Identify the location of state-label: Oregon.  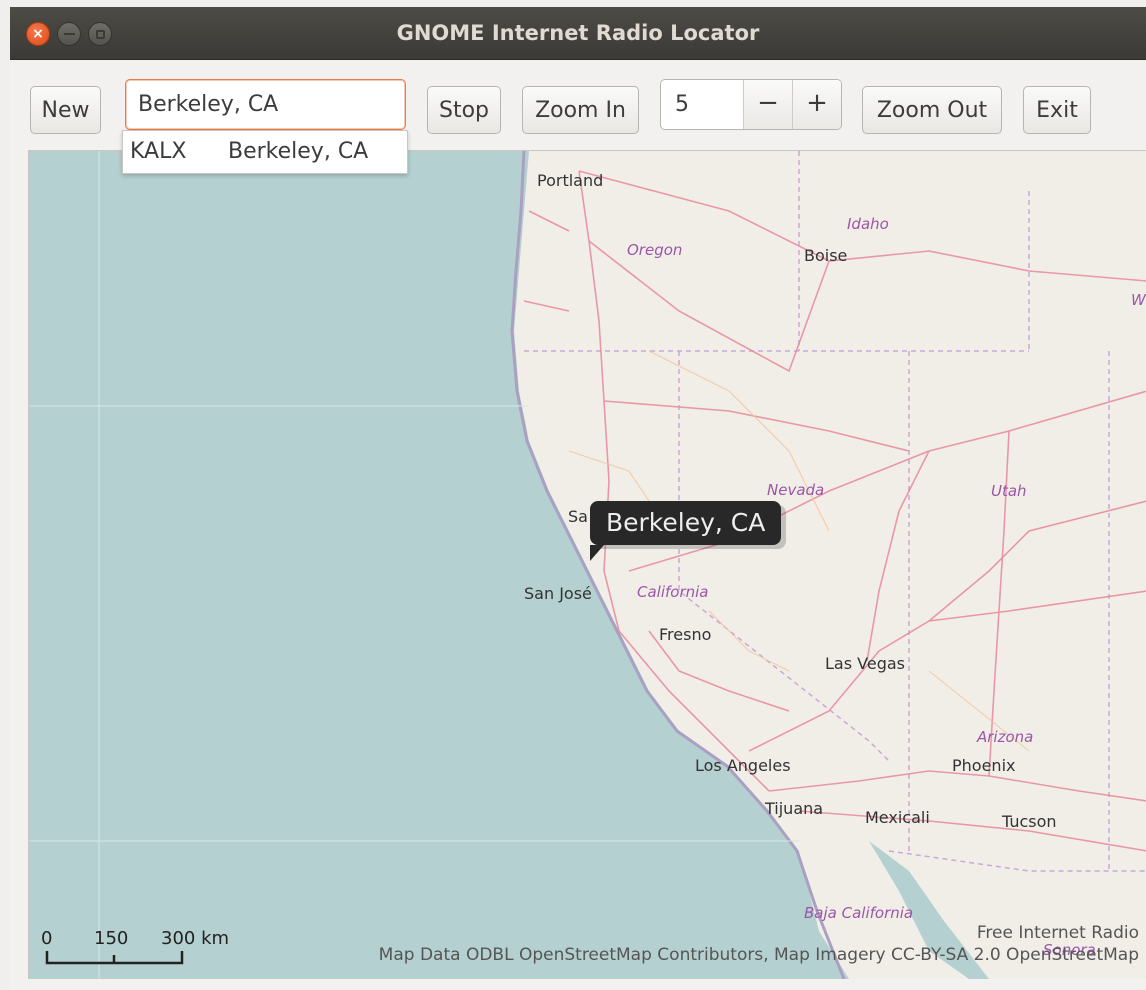
(655, 250).